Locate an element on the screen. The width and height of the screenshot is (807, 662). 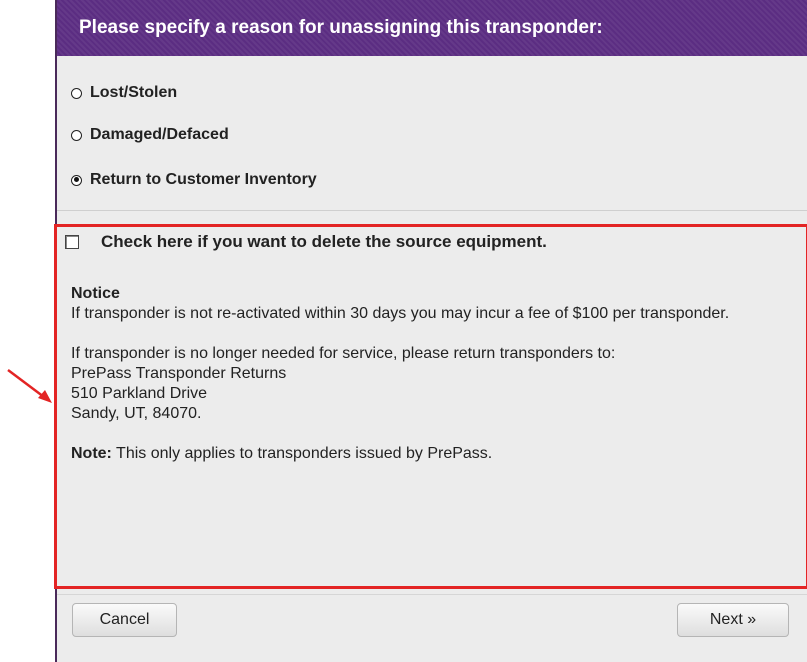
delete-checkbox is located at coordinates (72, 242).